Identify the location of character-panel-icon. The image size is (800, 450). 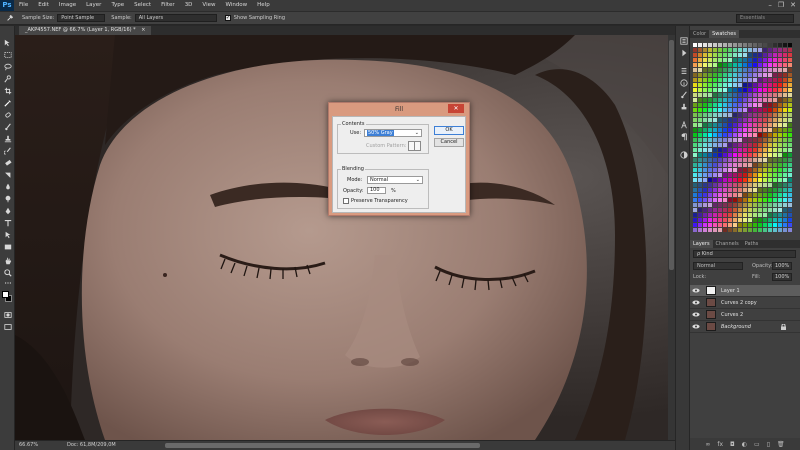
(683, 124).